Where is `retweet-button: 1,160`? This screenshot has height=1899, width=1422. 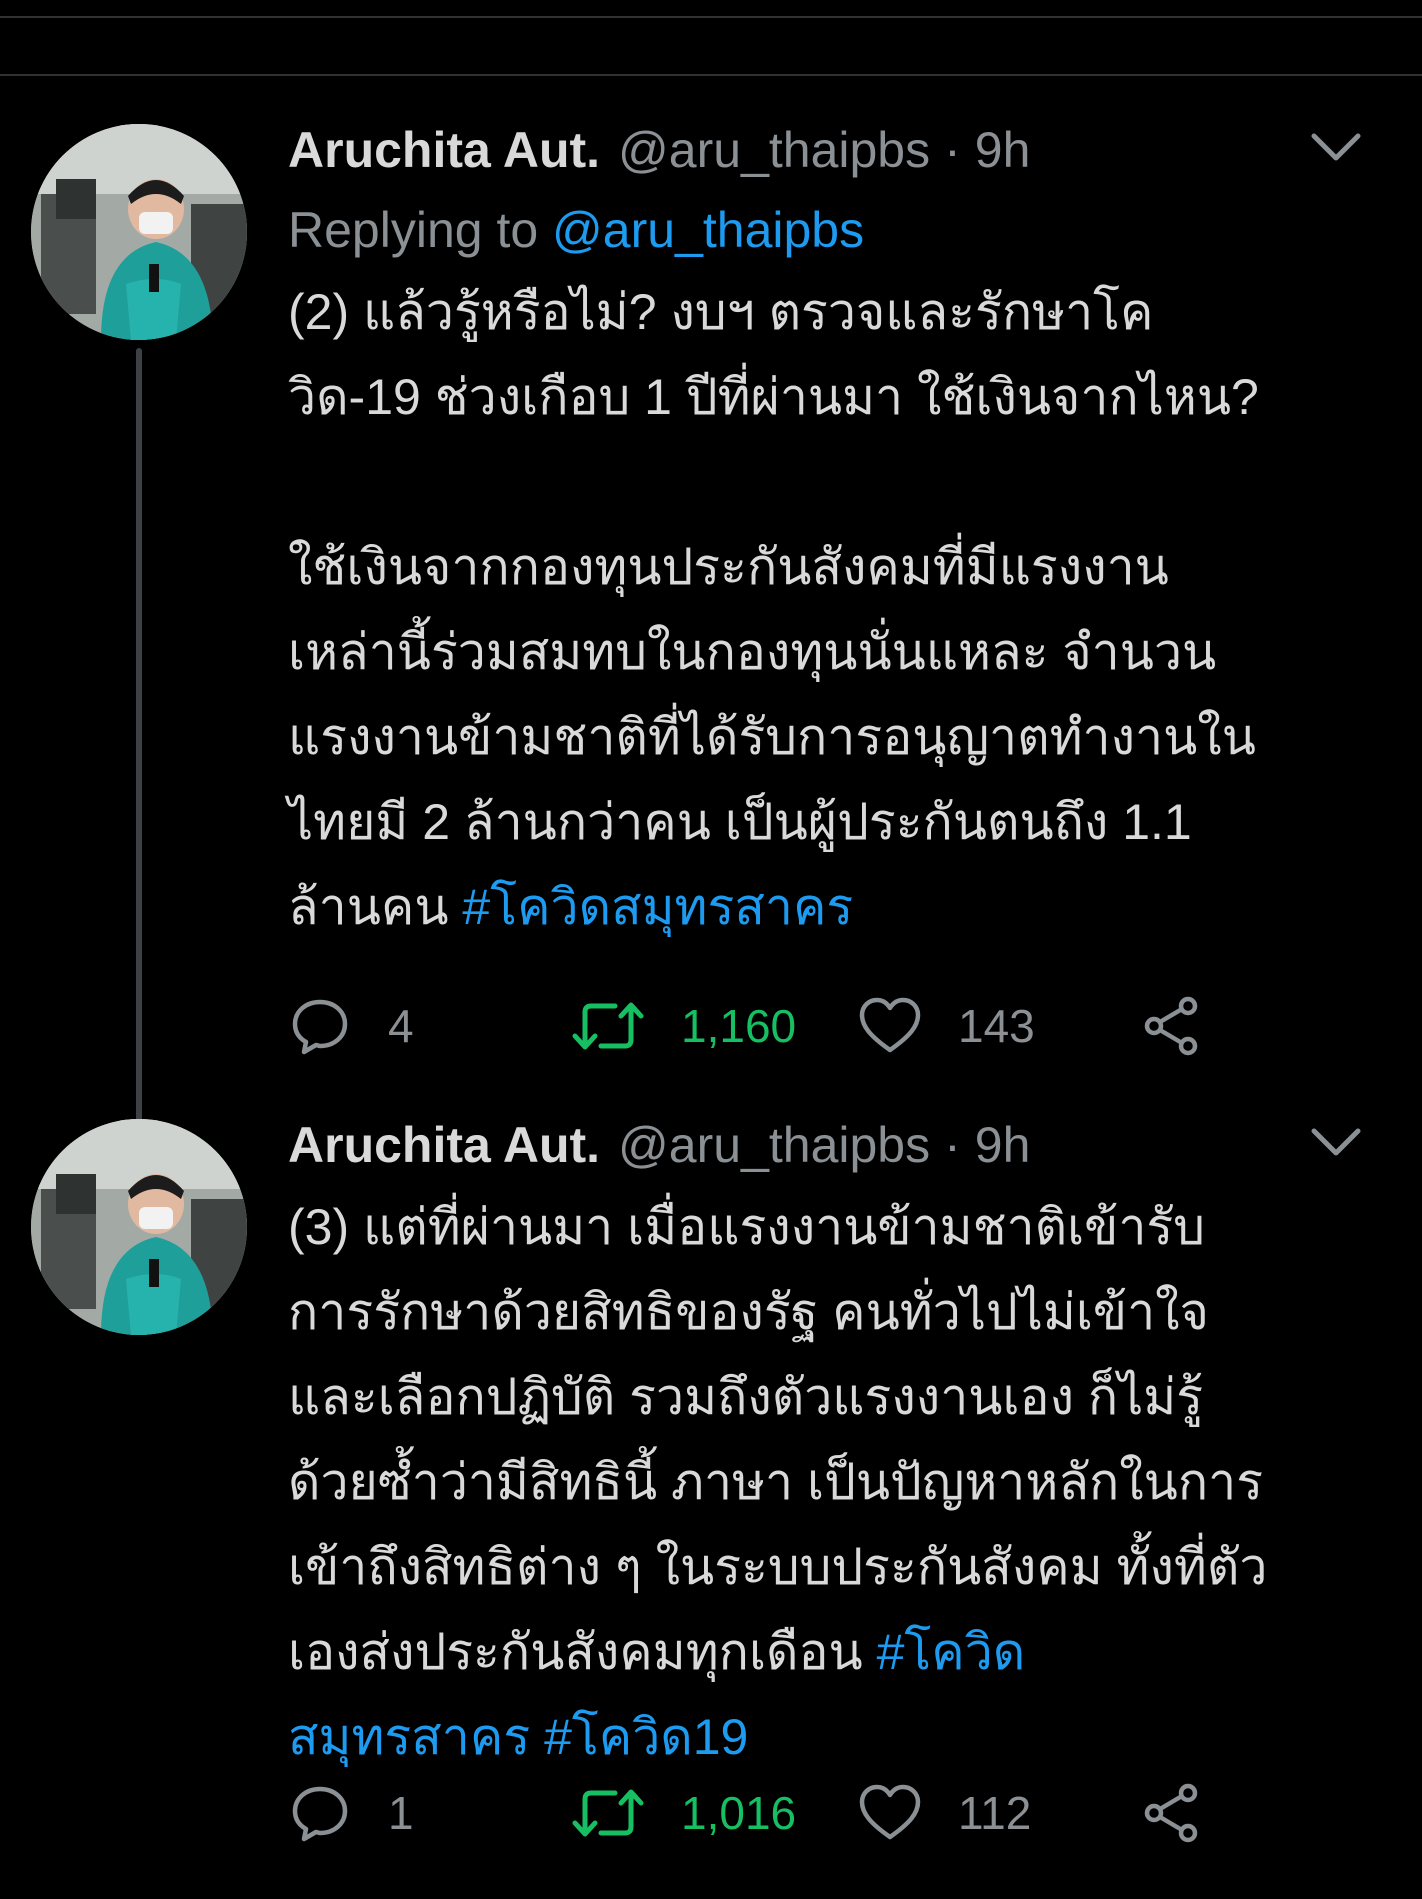 retweet-button: 1,160 is located at coordinates (683, 1026).